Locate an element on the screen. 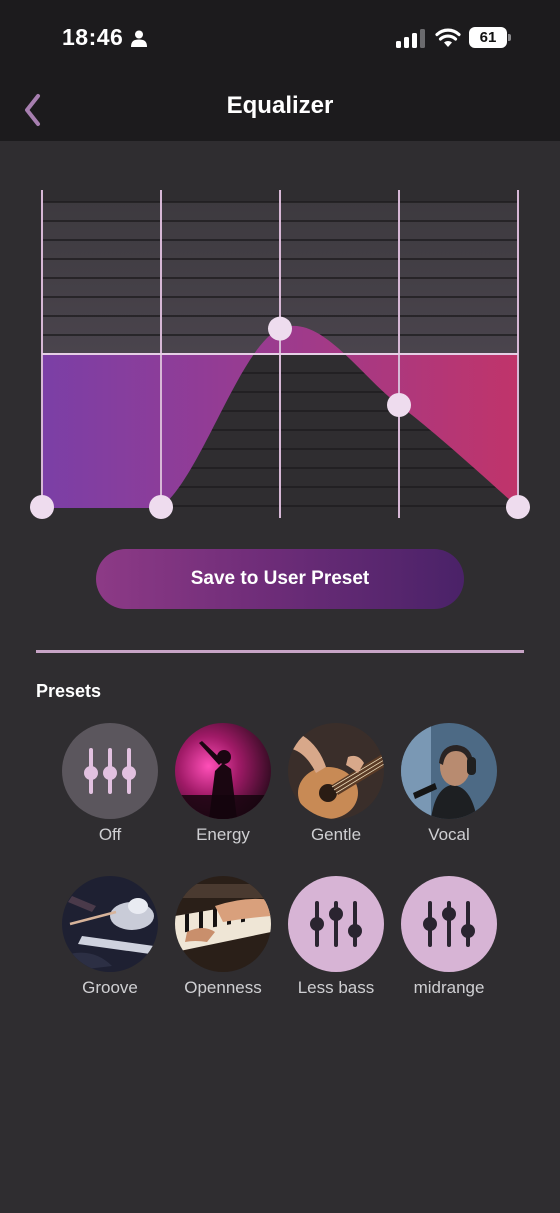 This screenshot has width=560, height=1213. preset-label: Openness is located at coordinates (223, 987).